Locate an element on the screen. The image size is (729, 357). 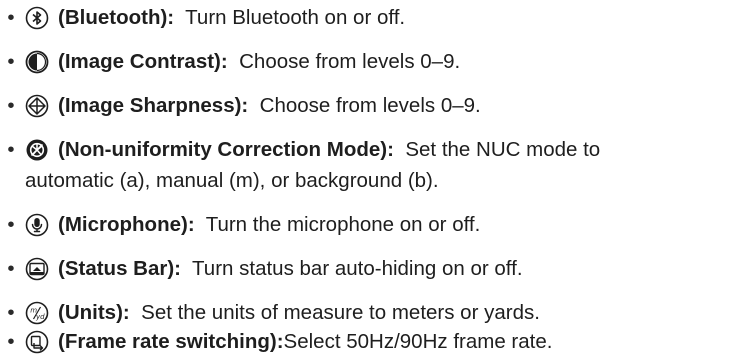
item-label: (Units): is located at coordinates (94, 312).